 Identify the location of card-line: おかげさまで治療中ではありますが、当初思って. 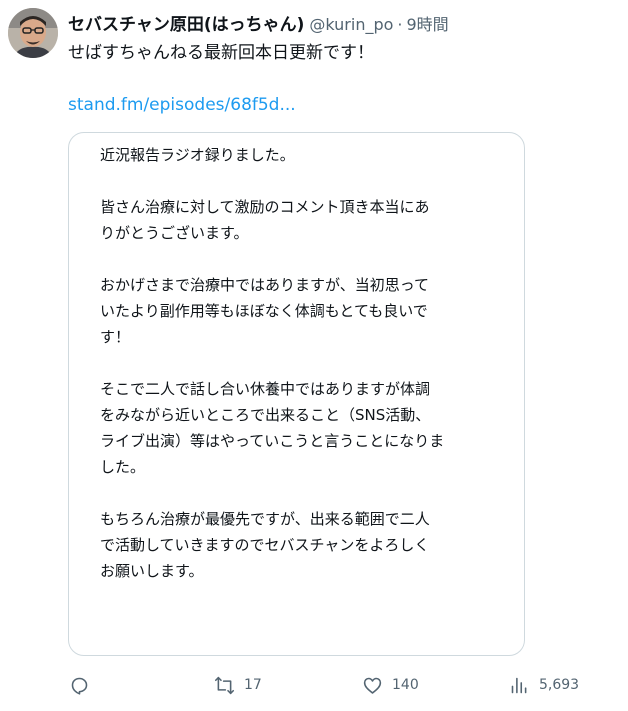
(264, 285).